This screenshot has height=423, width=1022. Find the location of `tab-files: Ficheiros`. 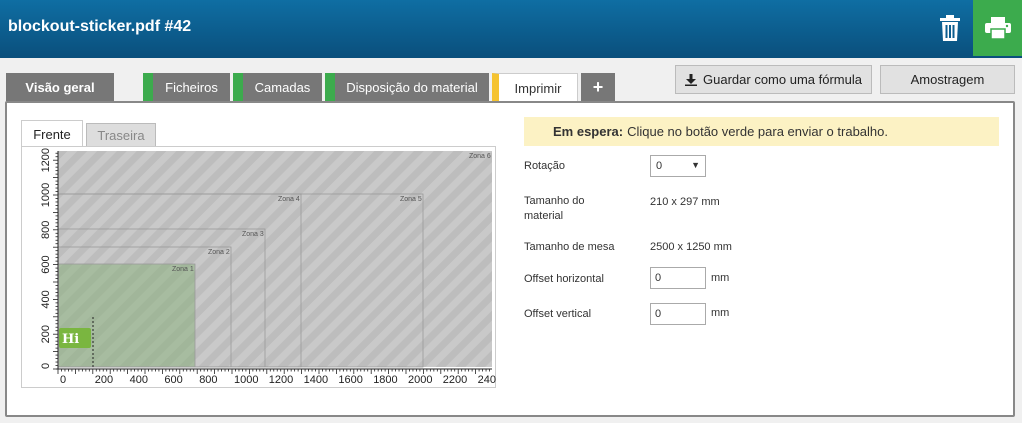

tab-files: Ficheiros is located at coordinates (186, 87).